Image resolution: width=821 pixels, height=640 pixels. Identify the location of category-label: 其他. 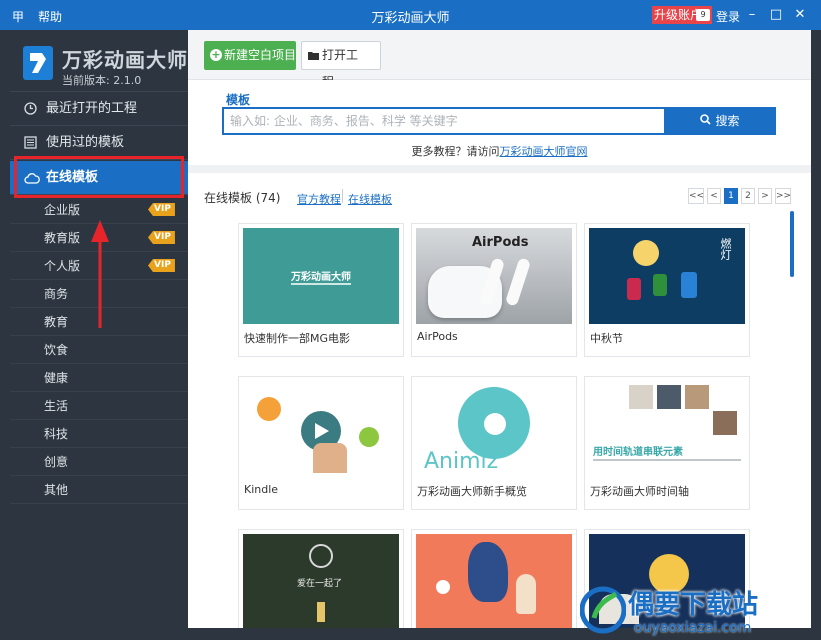
(56, 490).